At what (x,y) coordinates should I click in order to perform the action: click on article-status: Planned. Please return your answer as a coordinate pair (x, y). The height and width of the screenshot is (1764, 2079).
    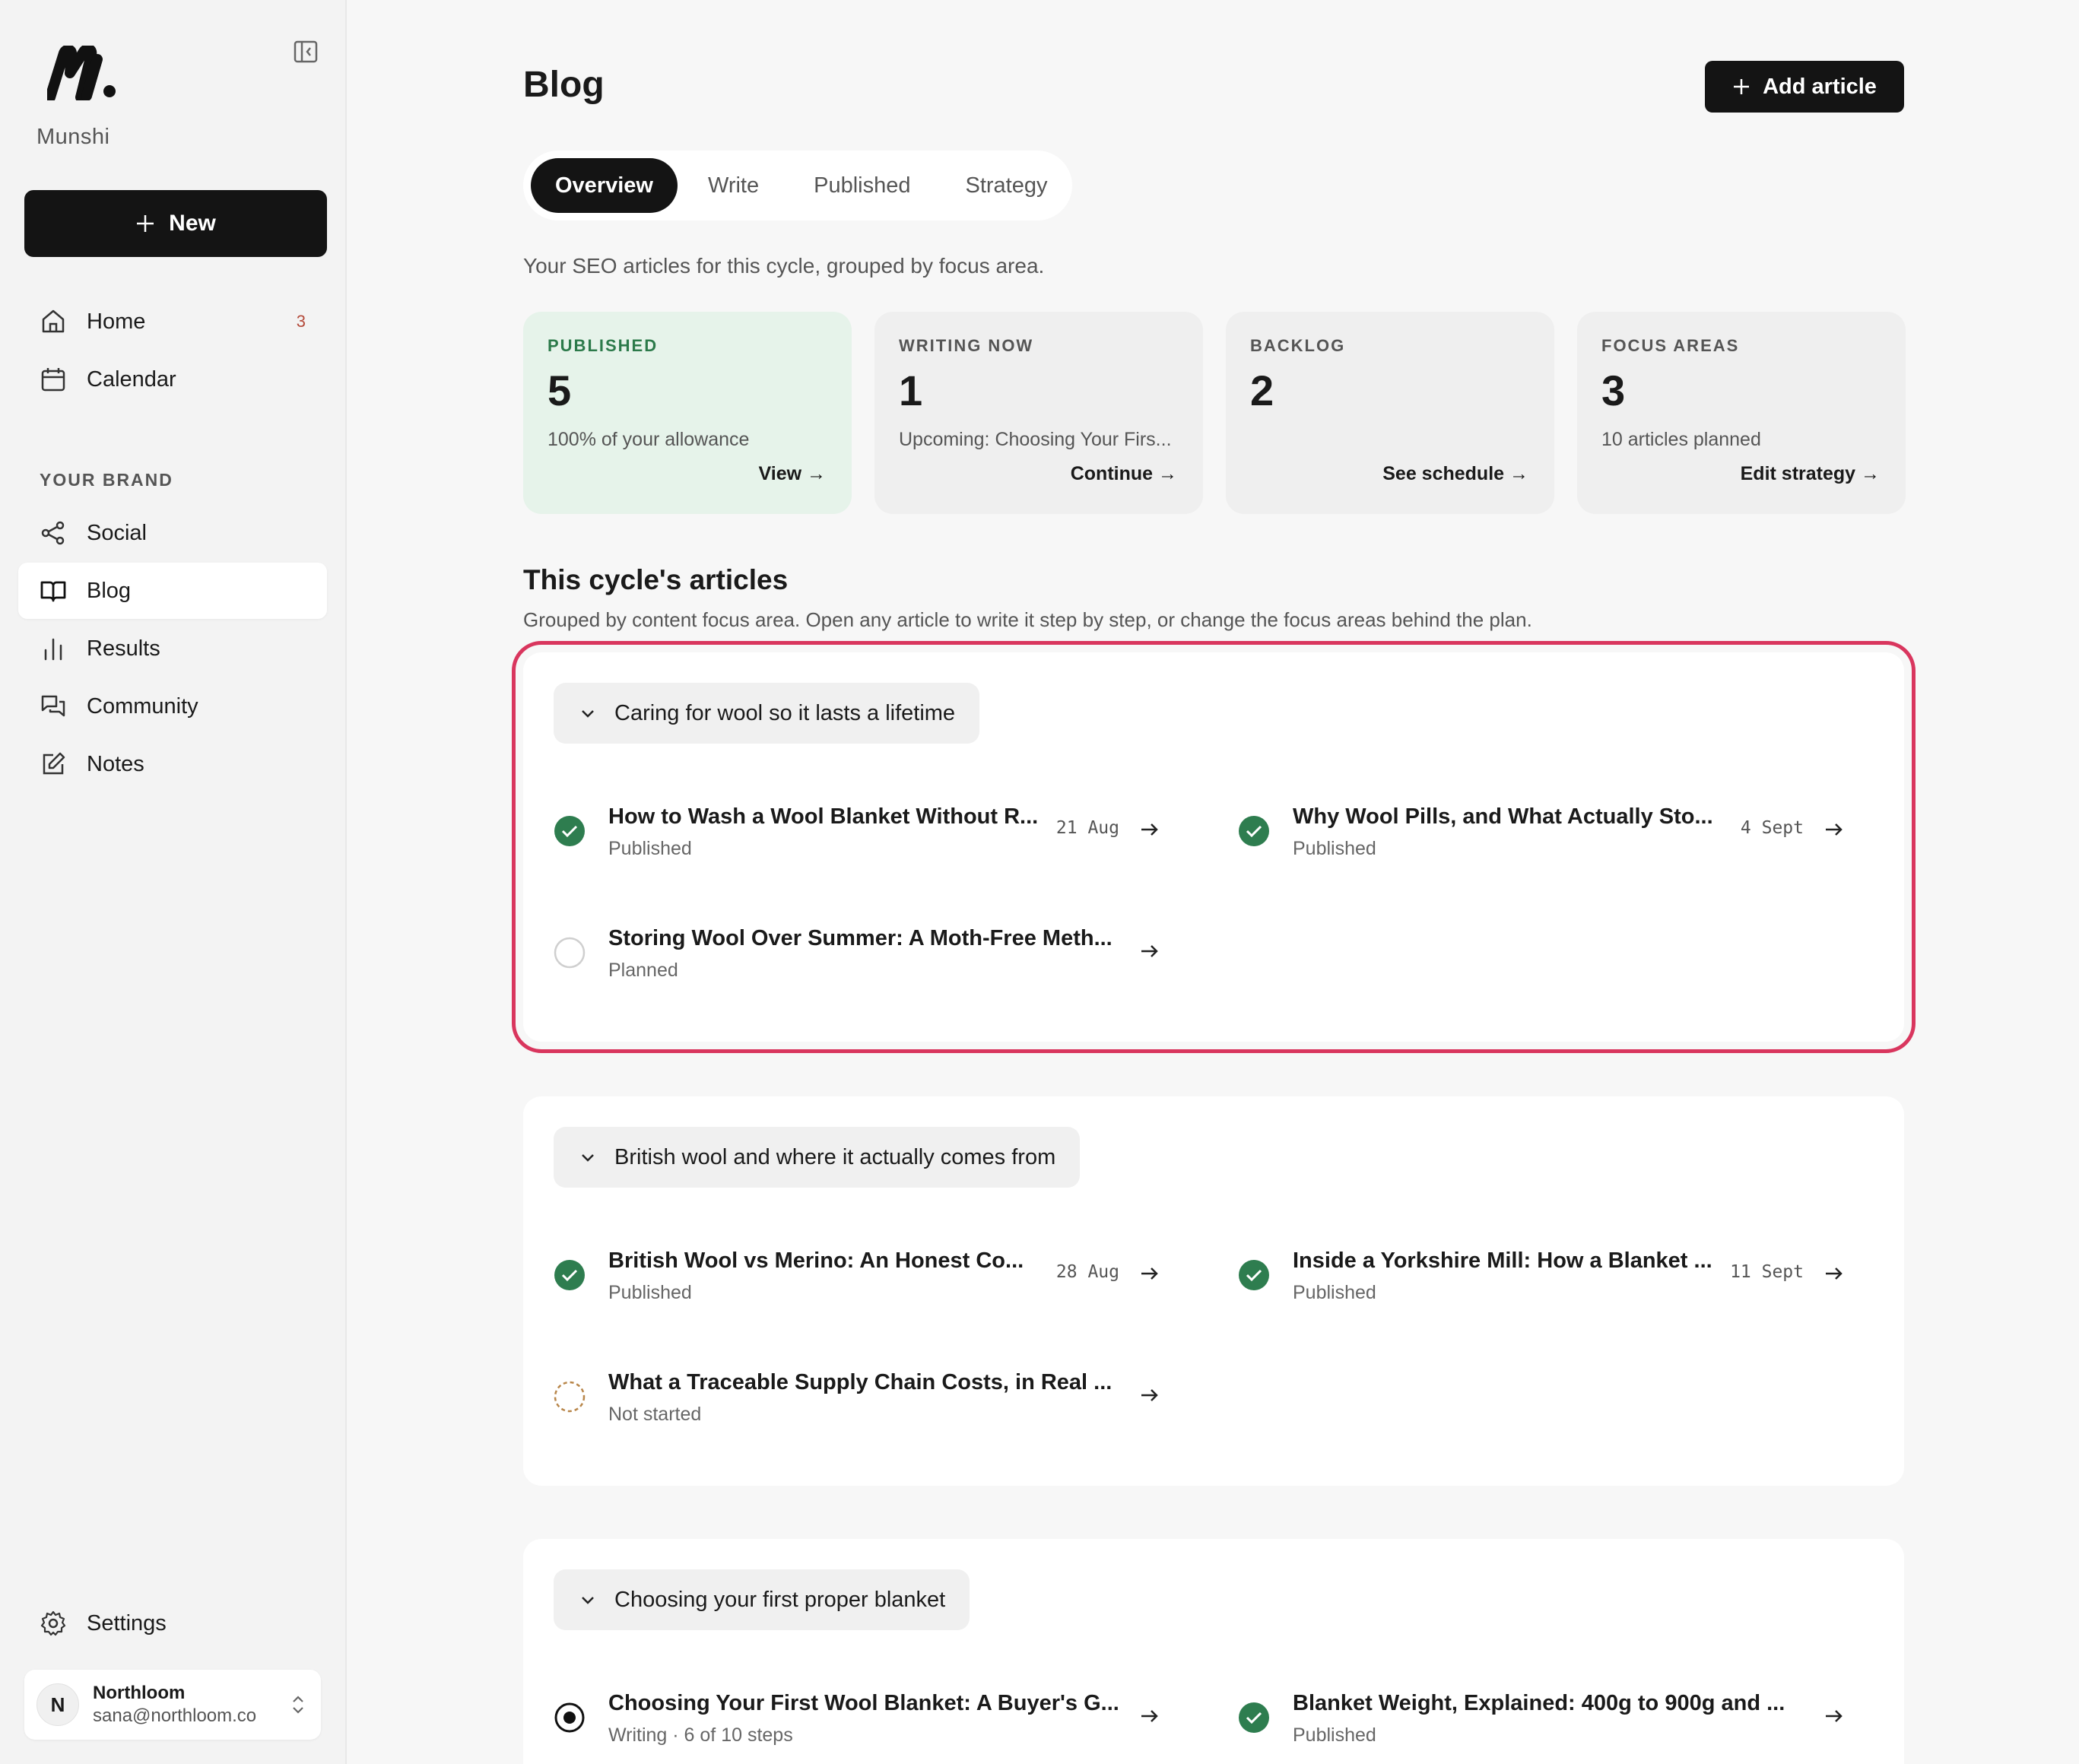
    Looking at the image, I should click on (643, 971).